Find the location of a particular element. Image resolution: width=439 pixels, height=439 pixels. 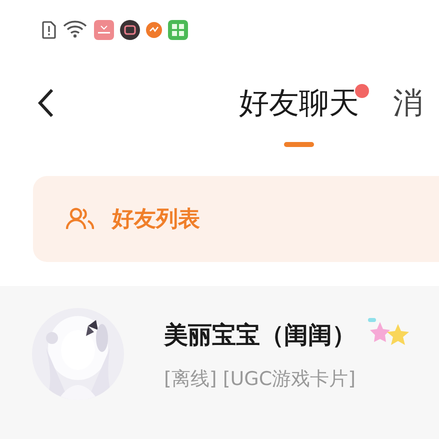

wifi-icon is located at coordinates (75, 30).